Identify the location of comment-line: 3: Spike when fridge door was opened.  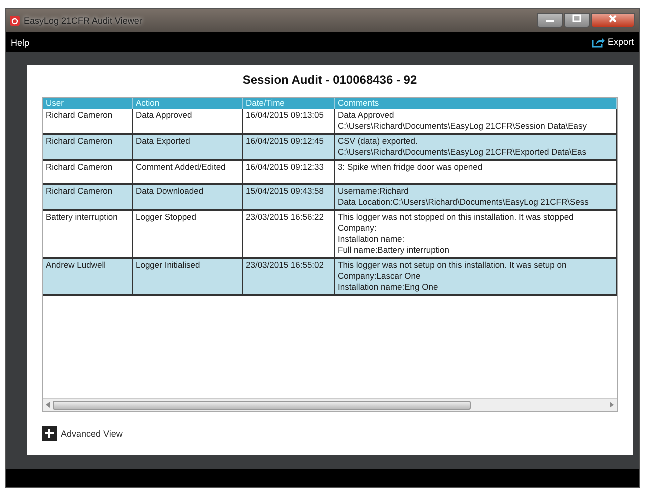
(411, 167).